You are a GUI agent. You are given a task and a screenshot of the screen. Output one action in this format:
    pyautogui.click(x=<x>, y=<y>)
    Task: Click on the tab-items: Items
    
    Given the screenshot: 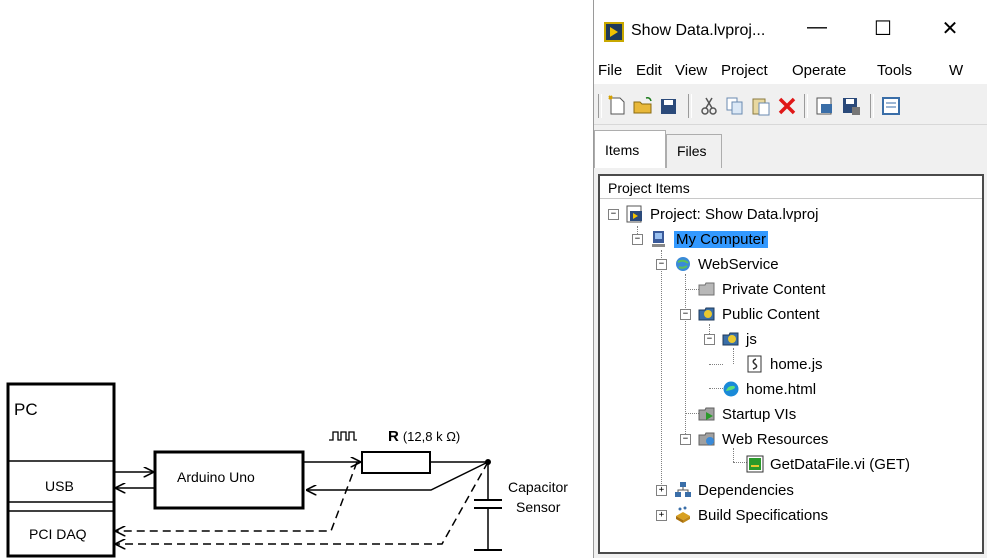 What is the action you would take?
    pyautogui.click(x=630, y=149)
    